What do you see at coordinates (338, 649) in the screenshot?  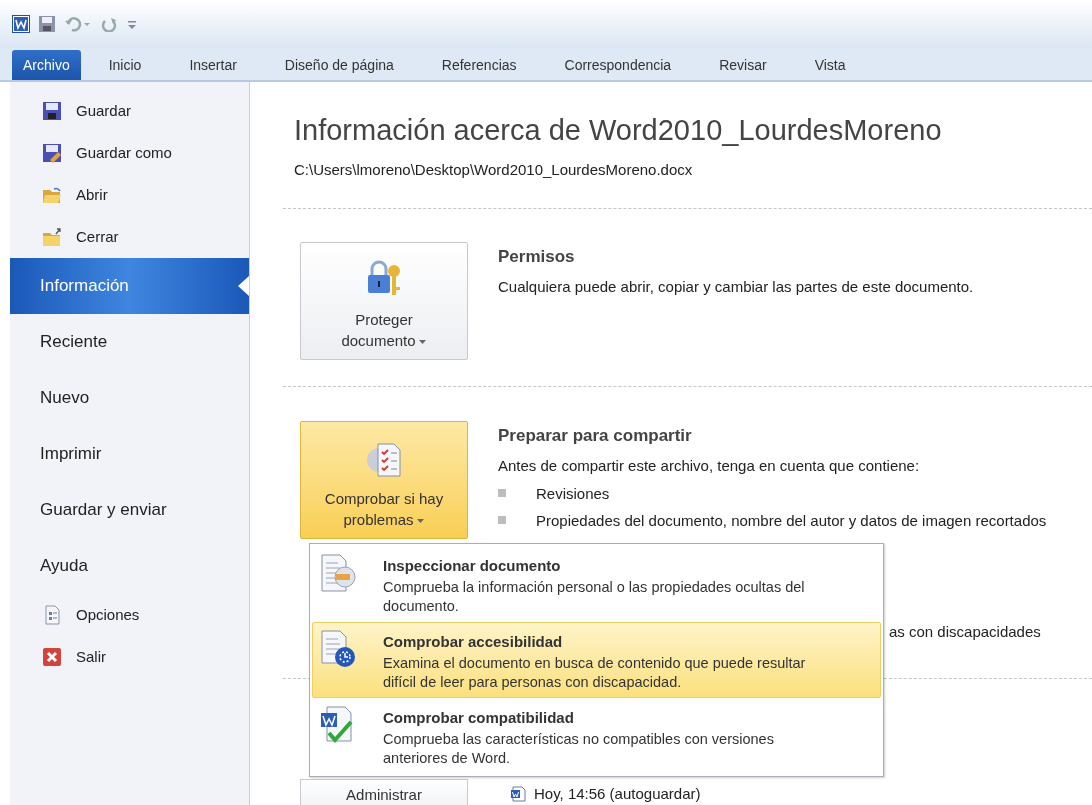 I see `document-accessibility-icon` at bounding box center [338, 649].